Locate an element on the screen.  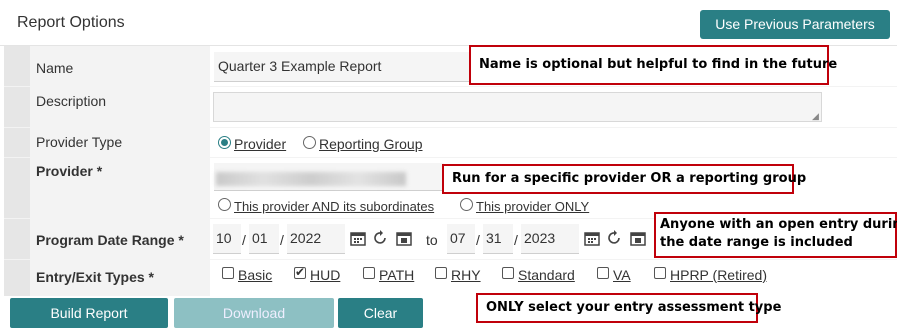
standard-checkbox-label: Standard is located at coordinates (546, 275).